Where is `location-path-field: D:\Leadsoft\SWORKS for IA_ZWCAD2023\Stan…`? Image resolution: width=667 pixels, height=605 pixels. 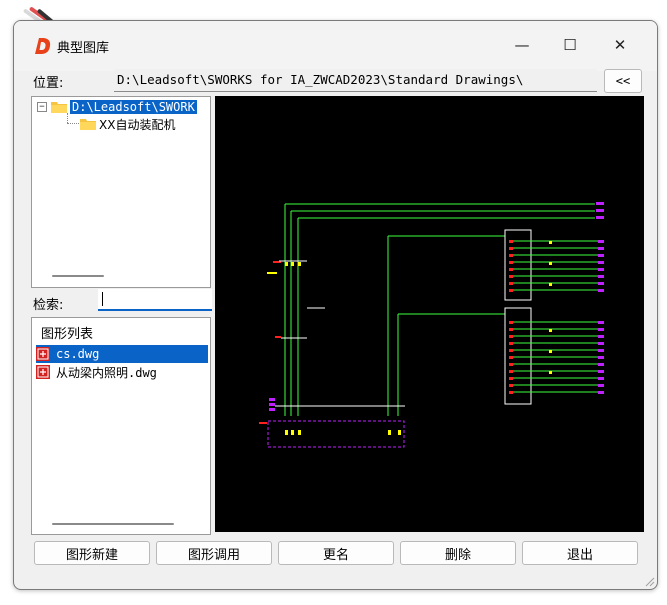 location-path-field: D:\Leadsoft\SWORKS for IA_ZWCAD2023\Stan… is located at coordinates (355, 80).